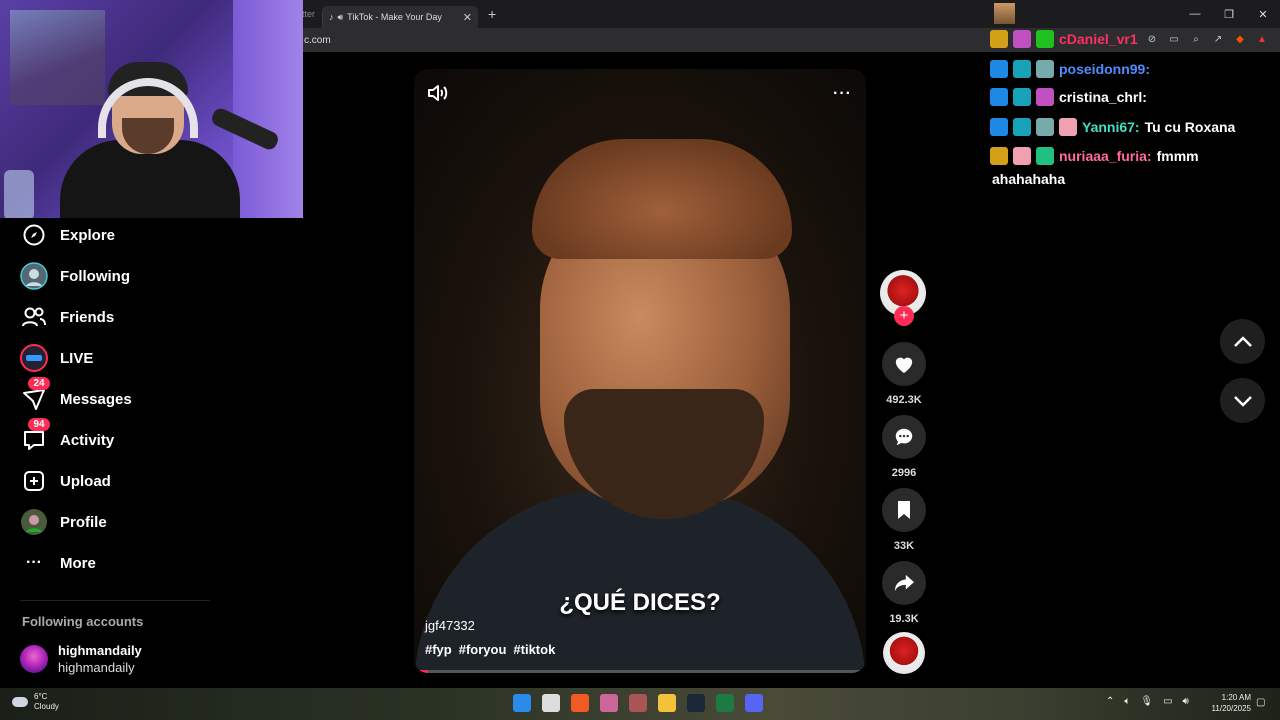 This screenshot has width=1280, height=720. I want to click on sidebar-item-label: Activity, so click(87, 440).